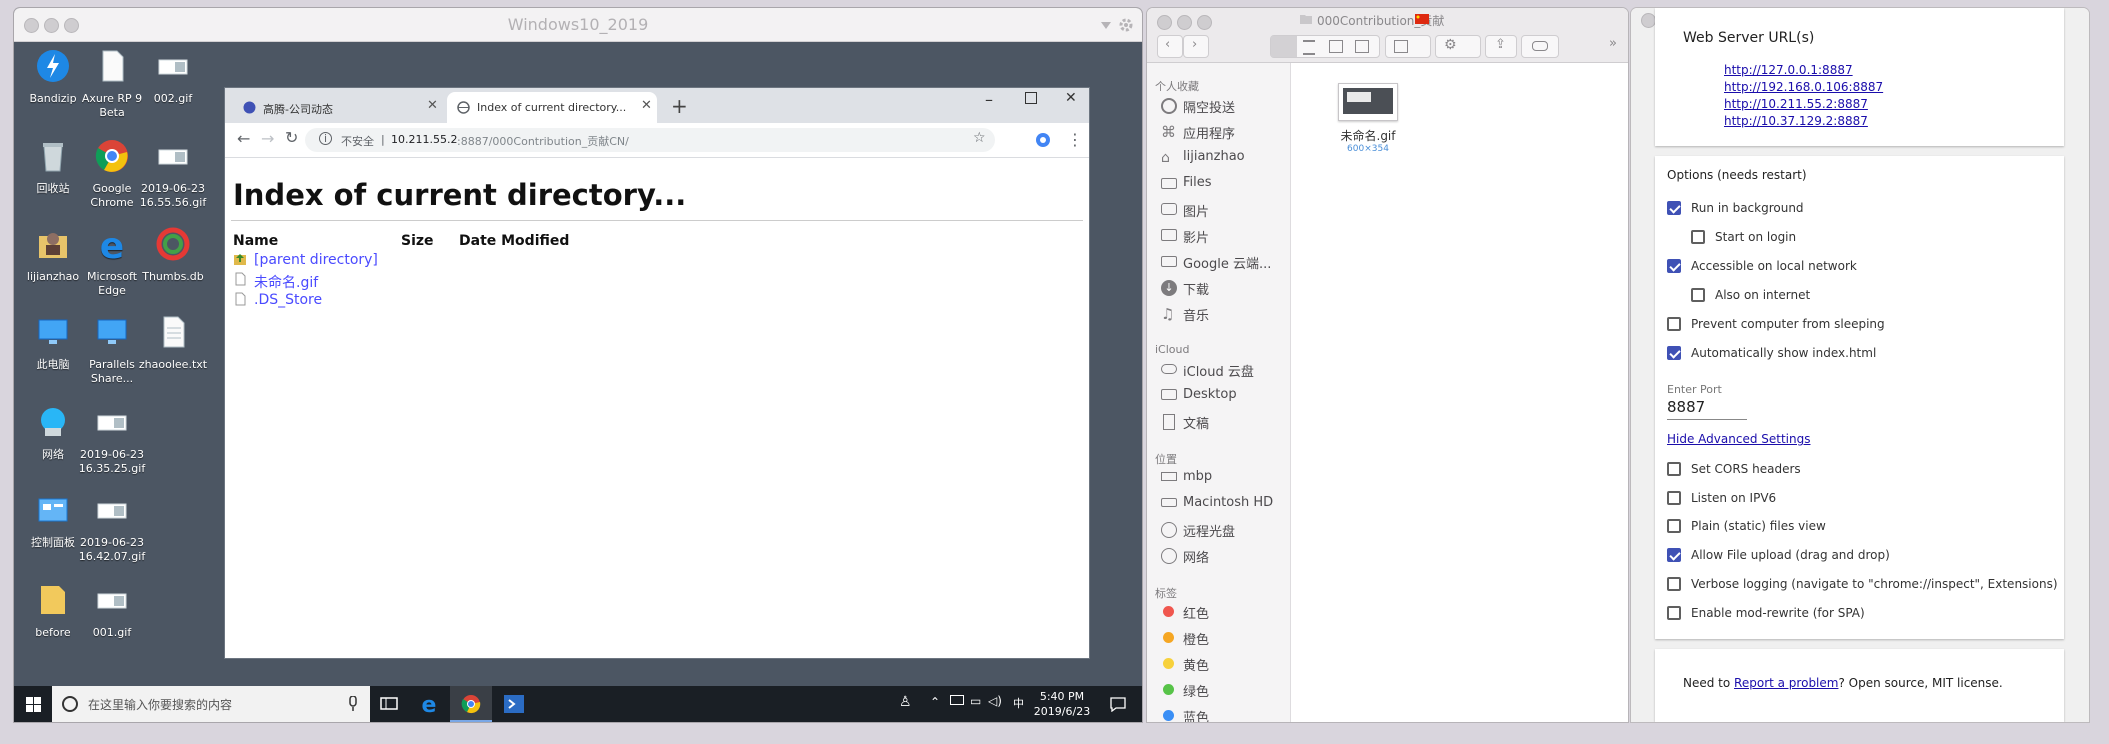  Describe the element at coordinates (471, 704) in the screenshot. I see `chrome-taskbar-button` at that location.